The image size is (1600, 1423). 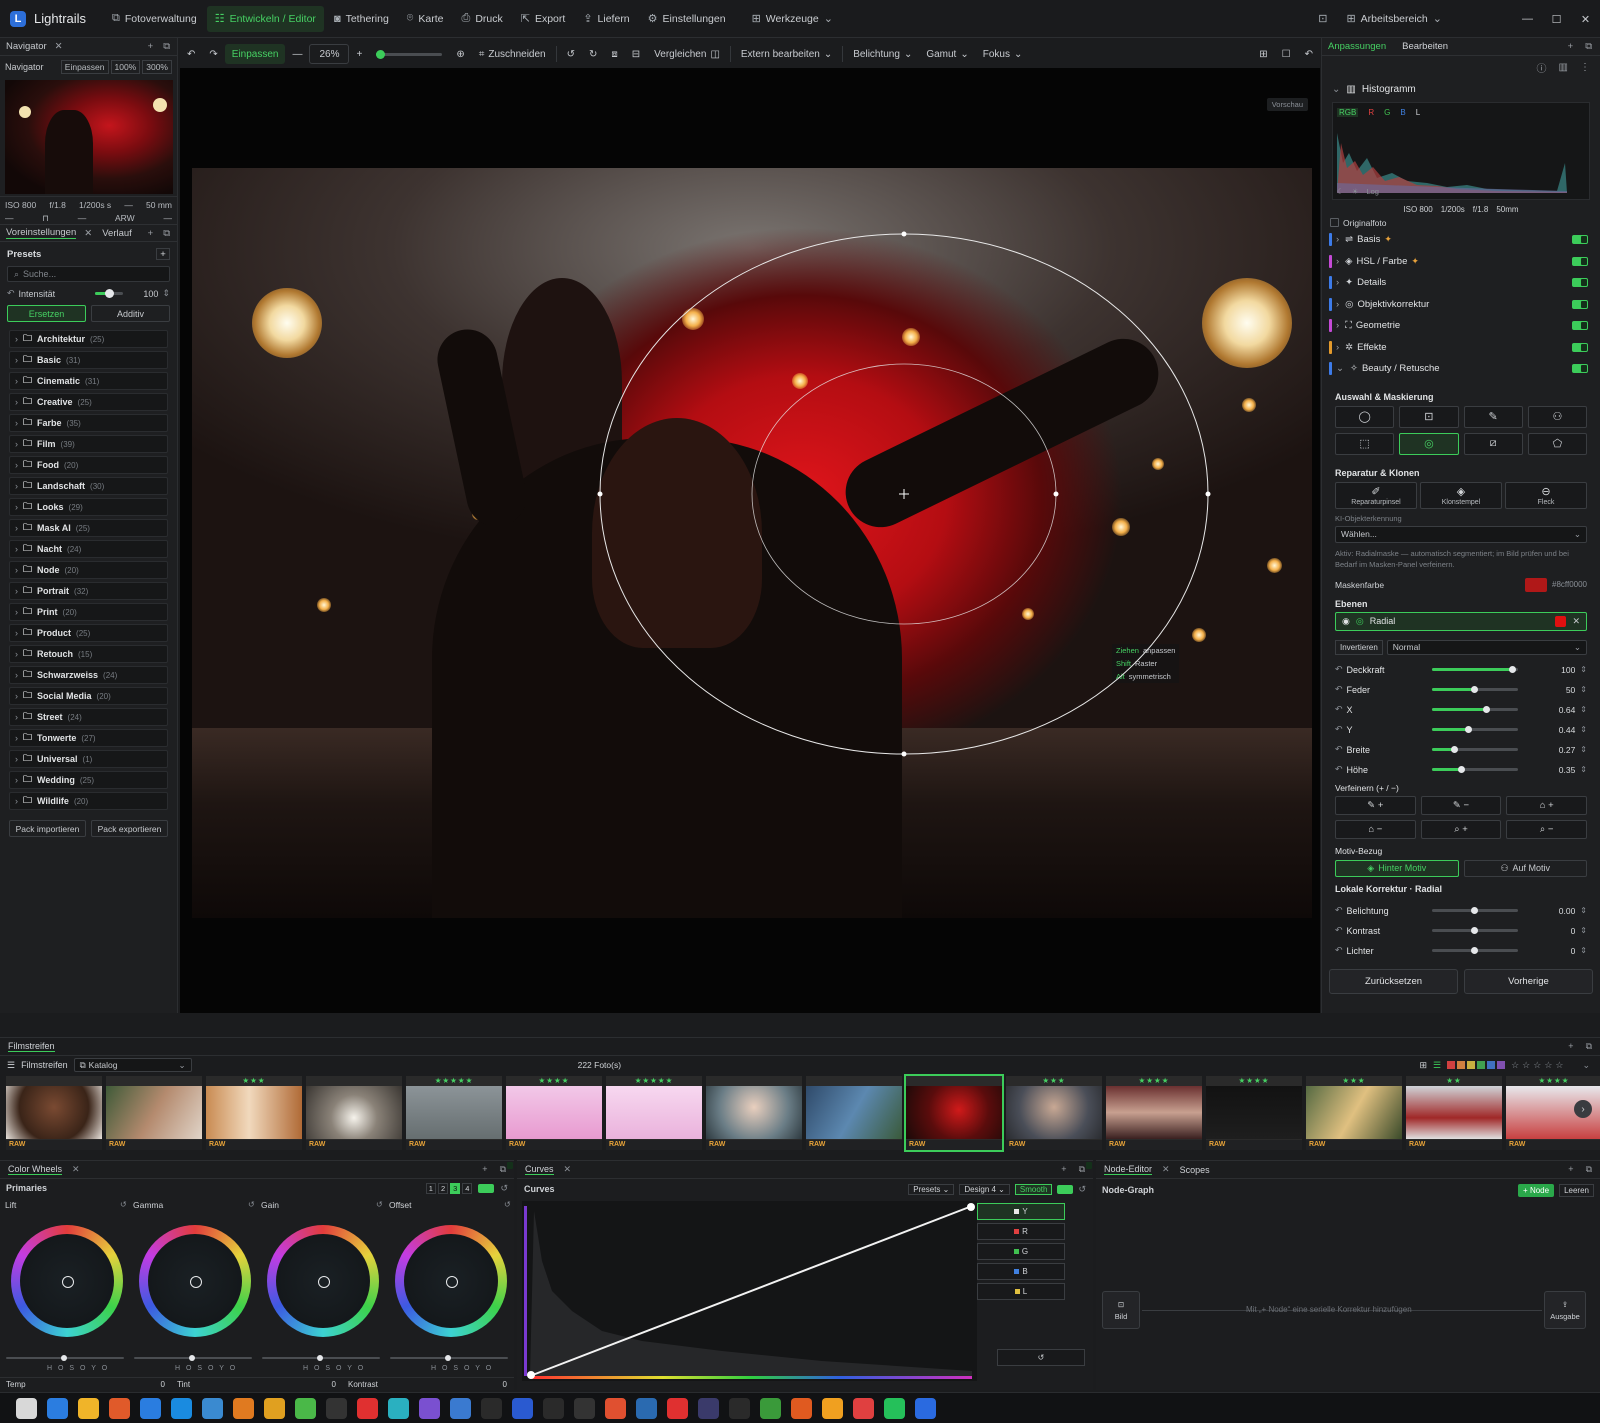 I want to click on module-hsl-farbe: › ◈ HSL / Farbe ✦, so click(x=1461, y=262).